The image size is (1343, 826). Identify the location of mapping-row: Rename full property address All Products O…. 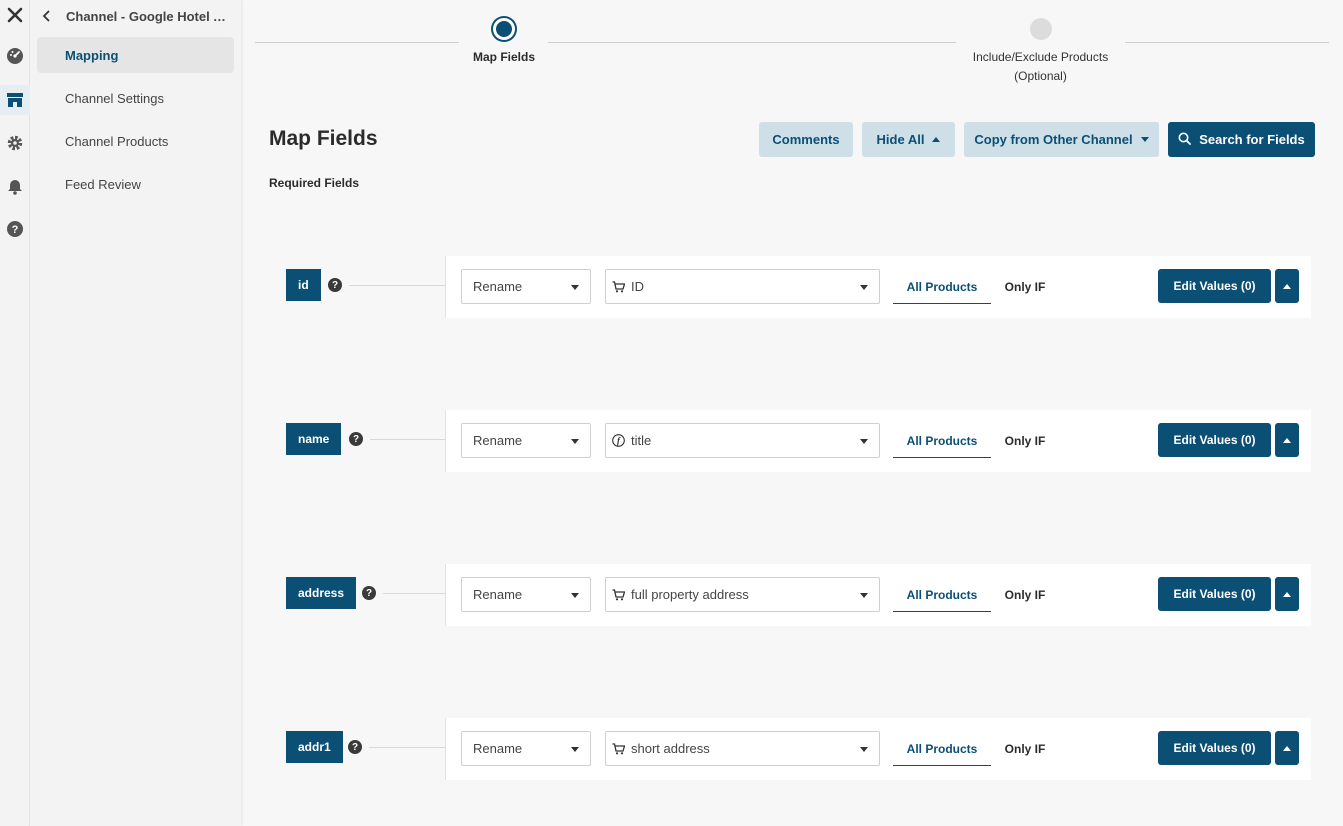
(878, 595).